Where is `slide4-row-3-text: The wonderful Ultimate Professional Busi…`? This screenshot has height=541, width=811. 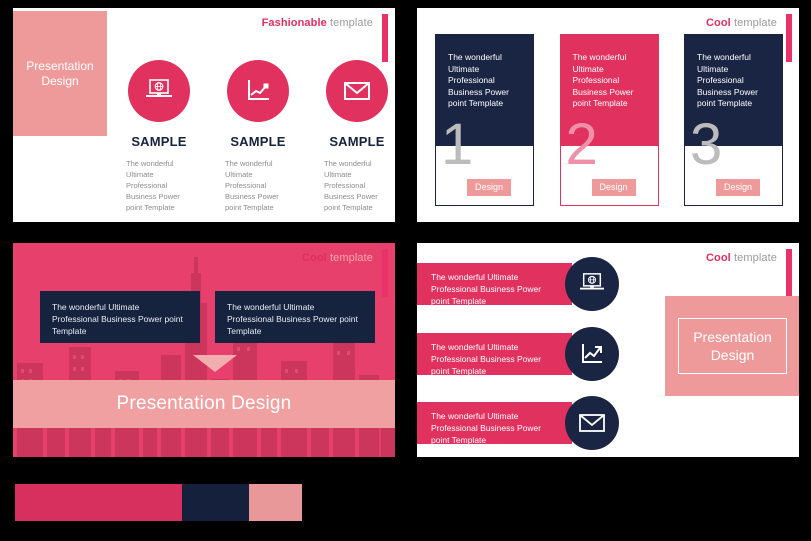
slide4-row-3-text: The wonderful Ultimate Professional Busi… is located at coordinates (494, 423).